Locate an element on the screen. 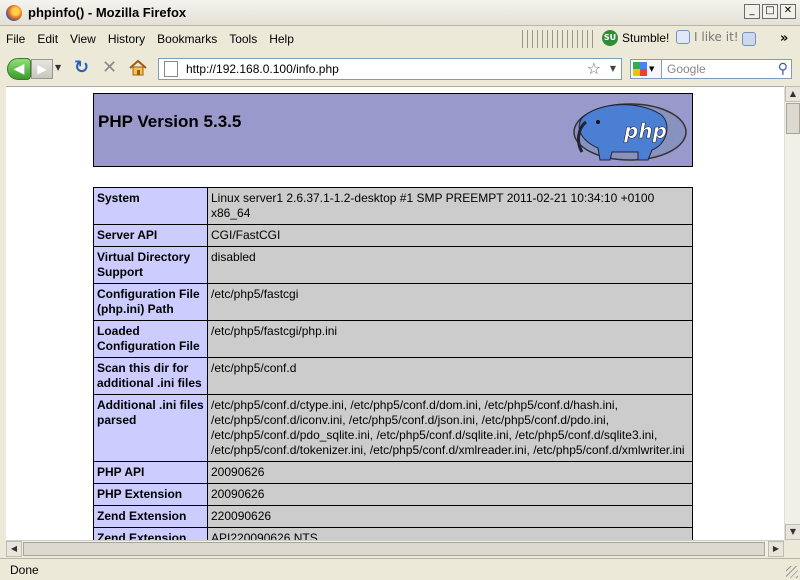 This screenshot has height=580, width=800. scroll-down-button: ▼ is located at coordinates (792, 532).